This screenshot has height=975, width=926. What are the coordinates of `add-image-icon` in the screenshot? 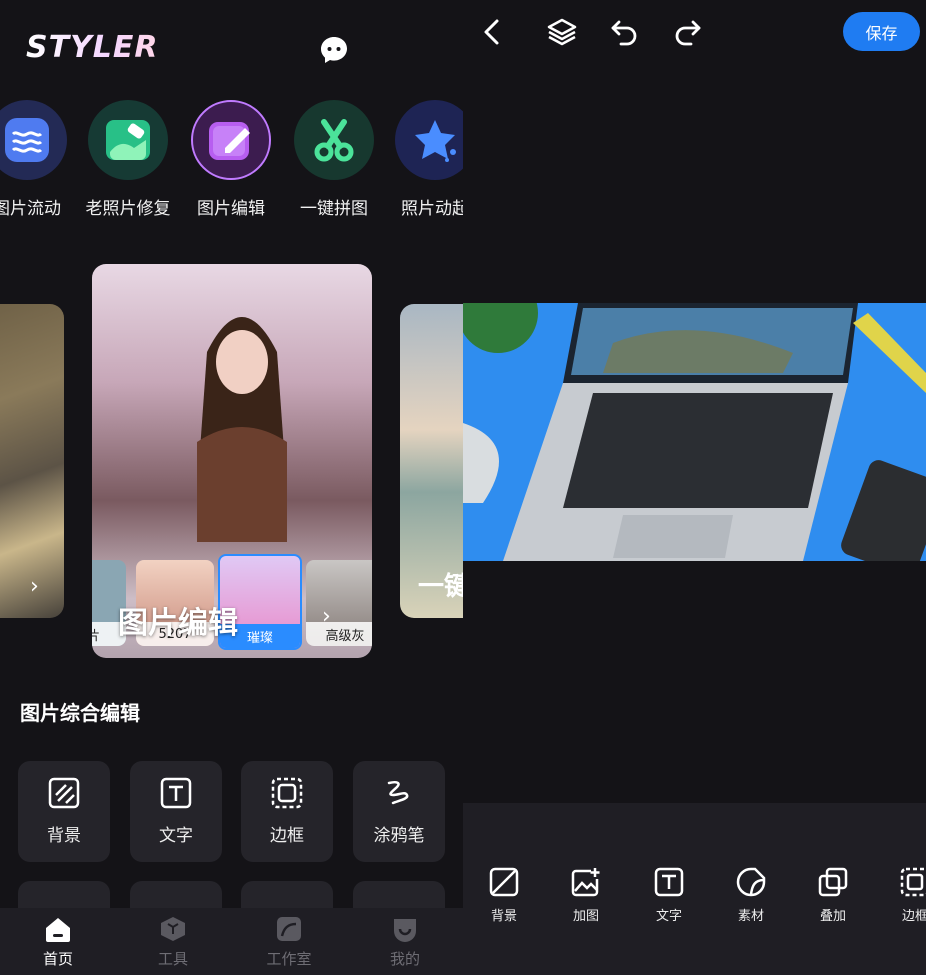 It's located at (585, 882).